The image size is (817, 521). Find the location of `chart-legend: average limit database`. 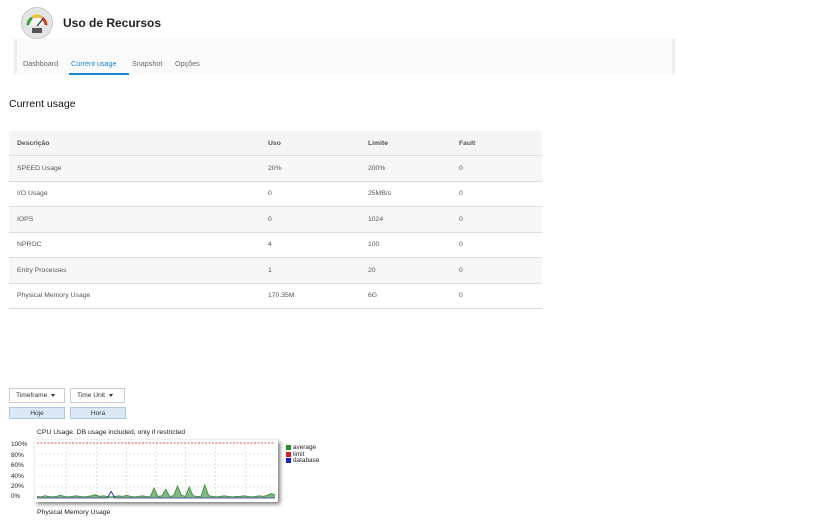

chart-legend: average limit database is located at coordinates (302, 454).